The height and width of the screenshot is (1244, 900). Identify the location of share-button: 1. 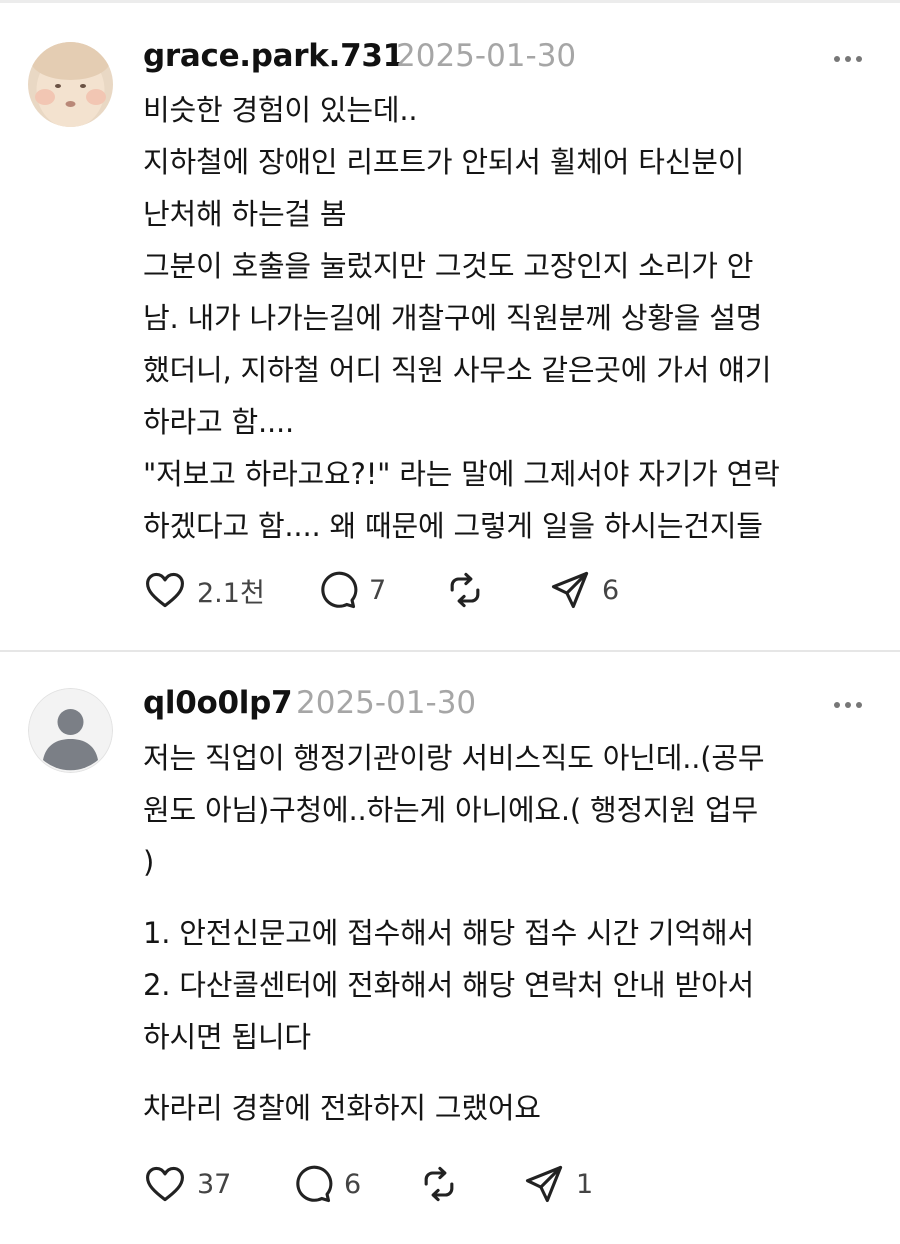
(557, 1184).